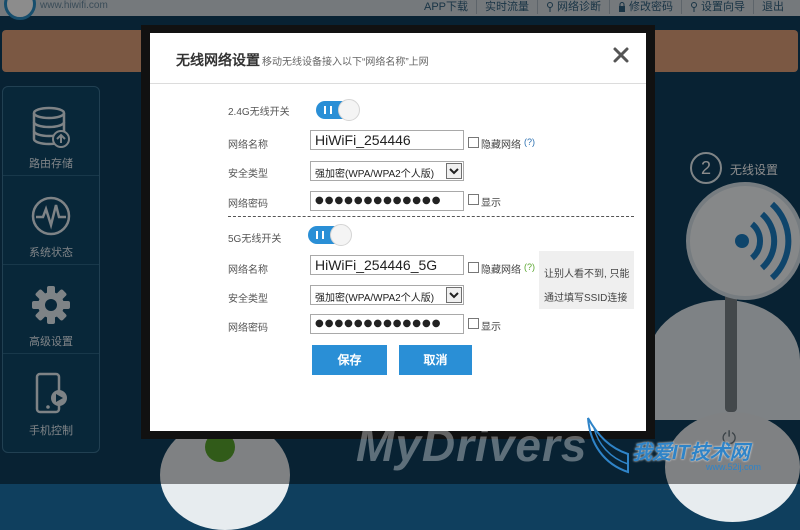 The image size is (800, 530). I want to click on hide-network-tooltip: 让别人看不到, 只能 通过填写SSID连接, so click(586, 280).